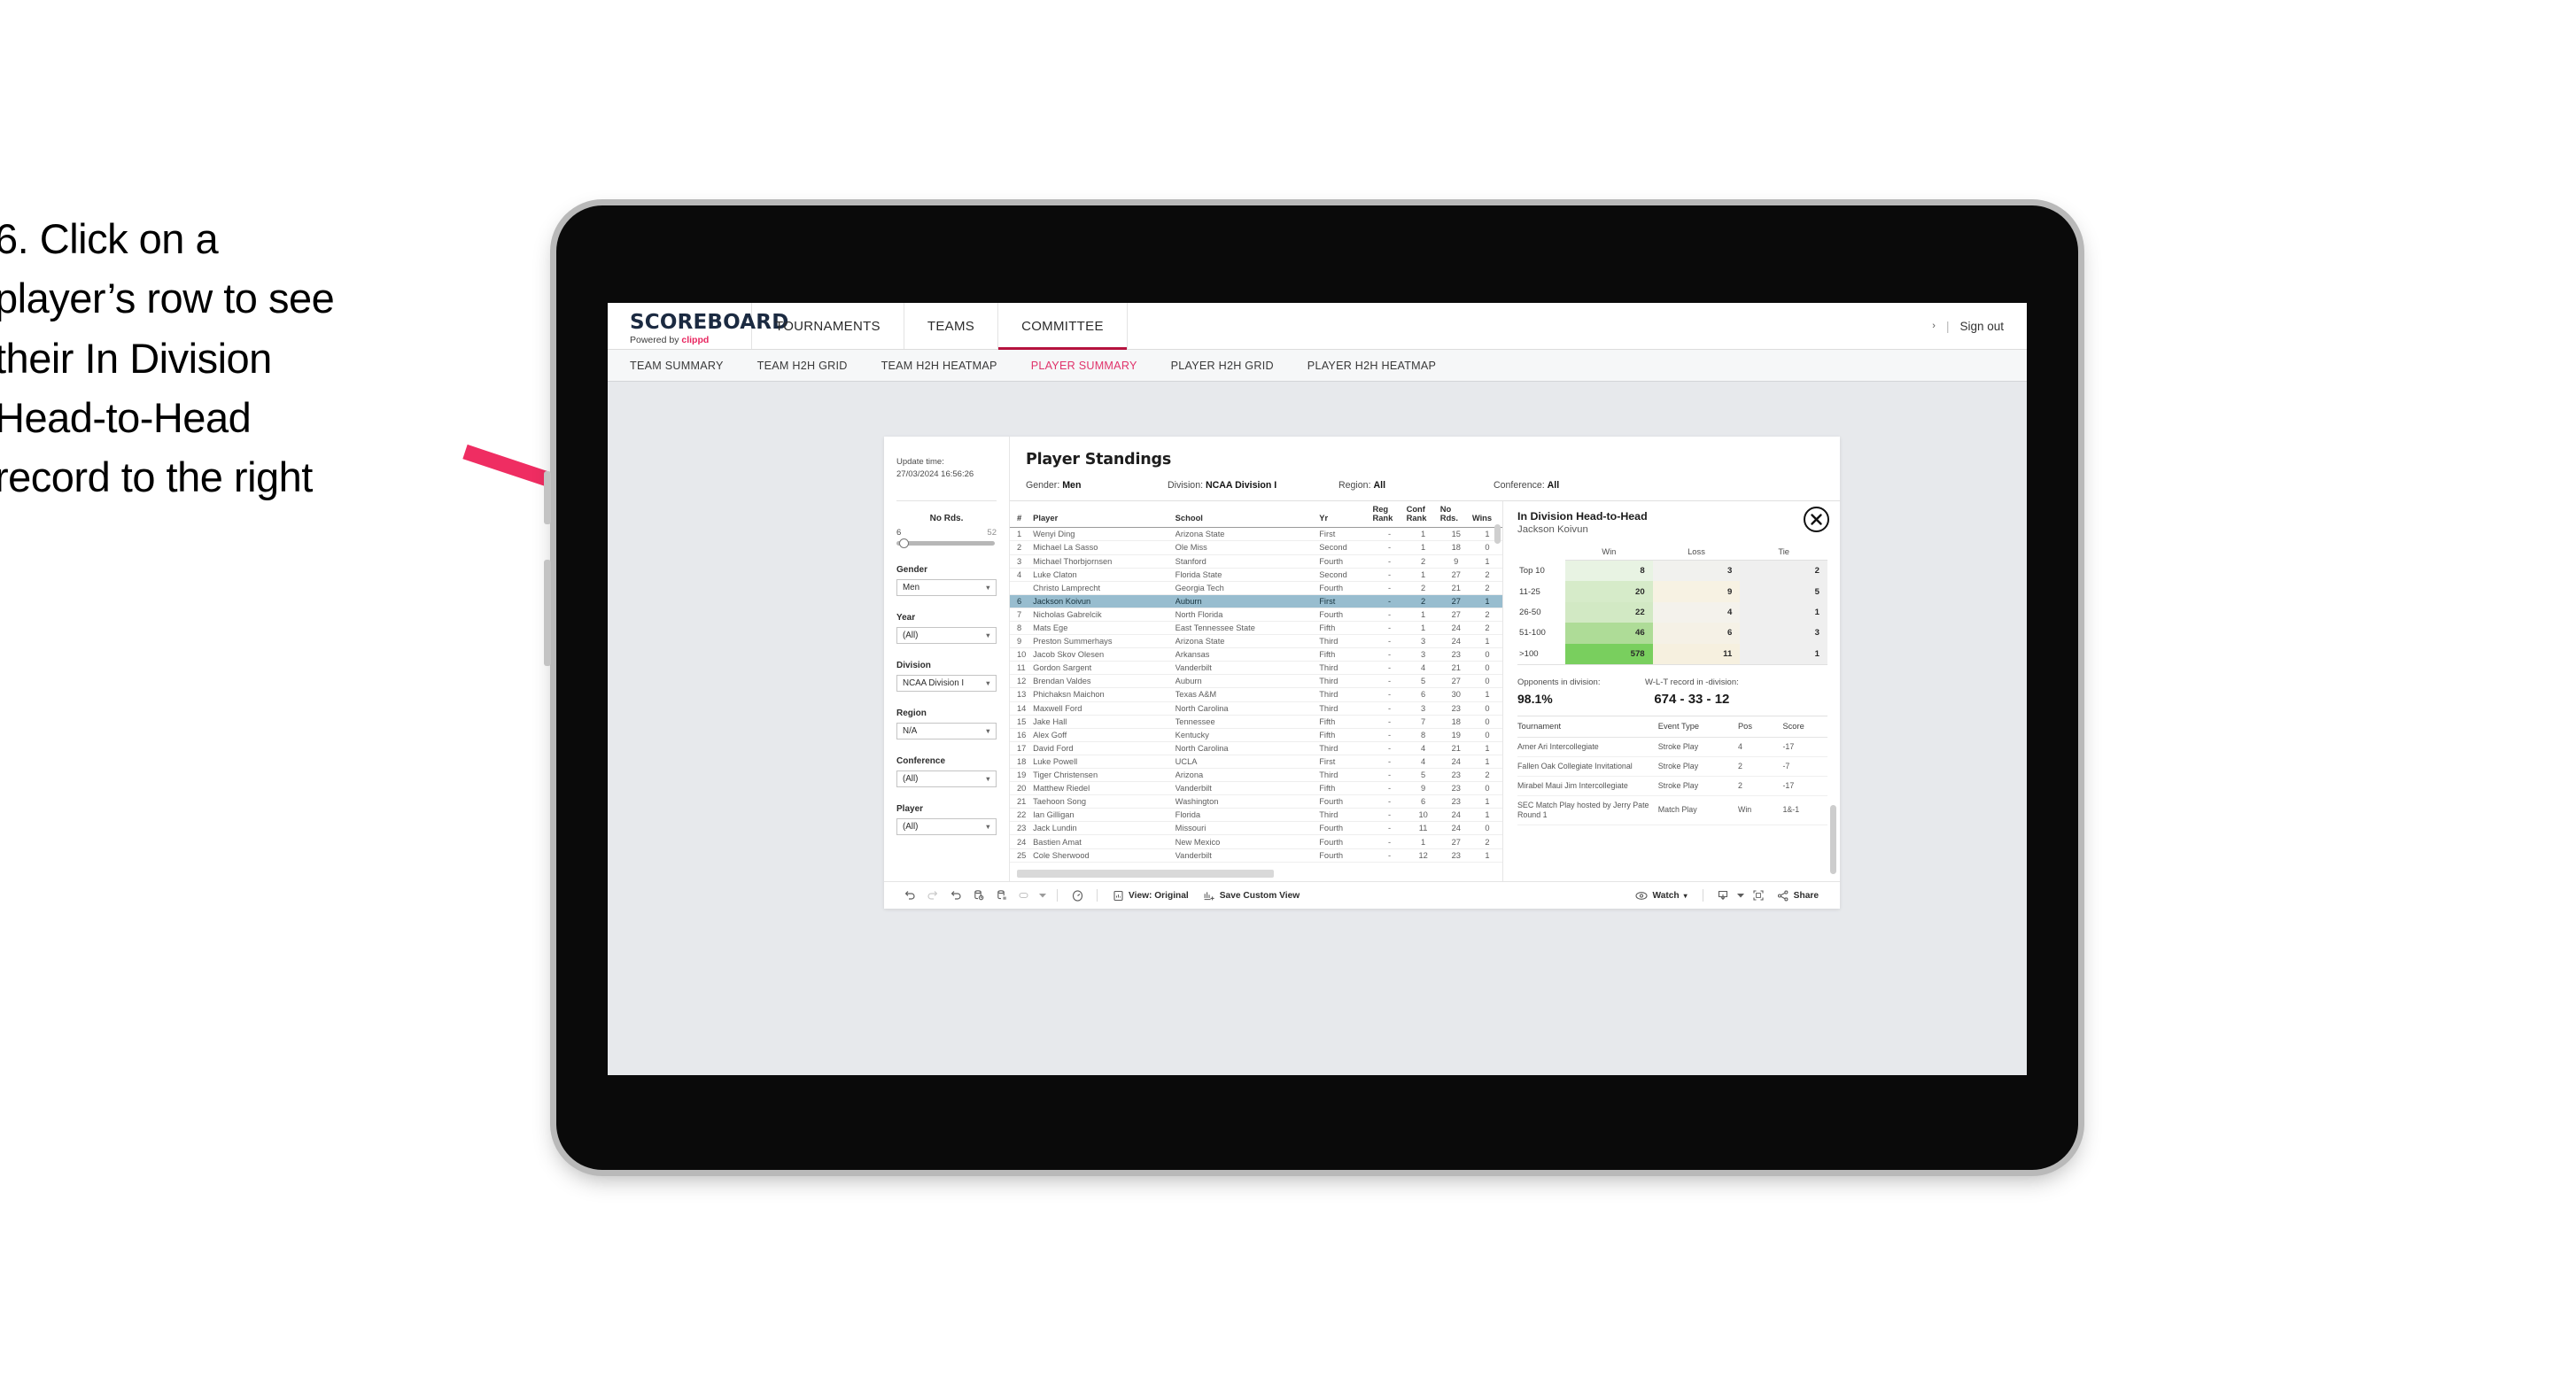  I want to click on table-row: 18 Luke Powell UCLA First -4 24 1, so click(1256, 763).